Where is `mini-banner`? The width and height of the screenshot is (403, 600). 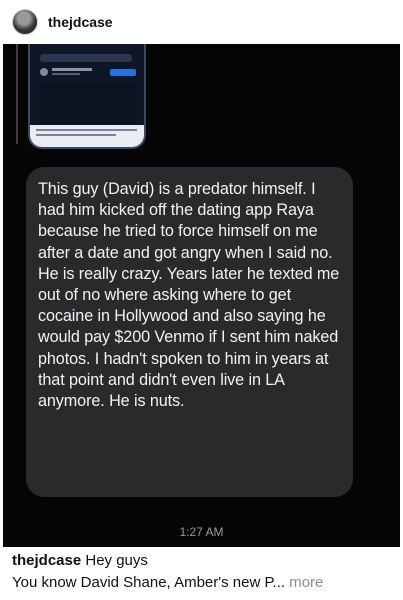
mini-banner is located at coordinates (87, 136).